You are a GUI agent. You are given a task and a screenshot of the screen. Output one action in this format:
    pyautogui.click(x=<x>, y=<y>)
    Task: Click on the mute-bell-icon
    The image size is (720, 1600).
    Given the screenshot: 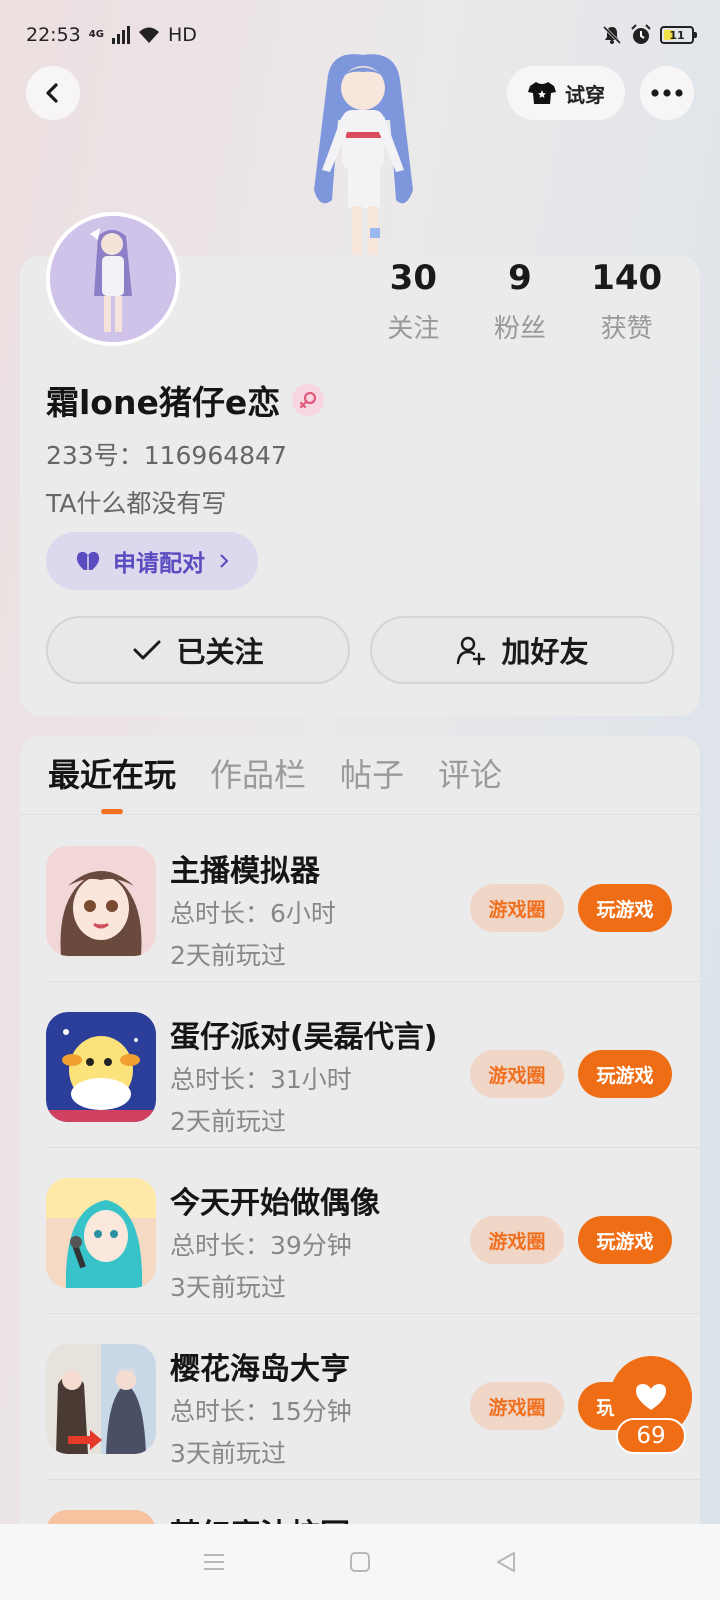 What is the action you would take?
    pyautogui.click(x=612, y=35)
    